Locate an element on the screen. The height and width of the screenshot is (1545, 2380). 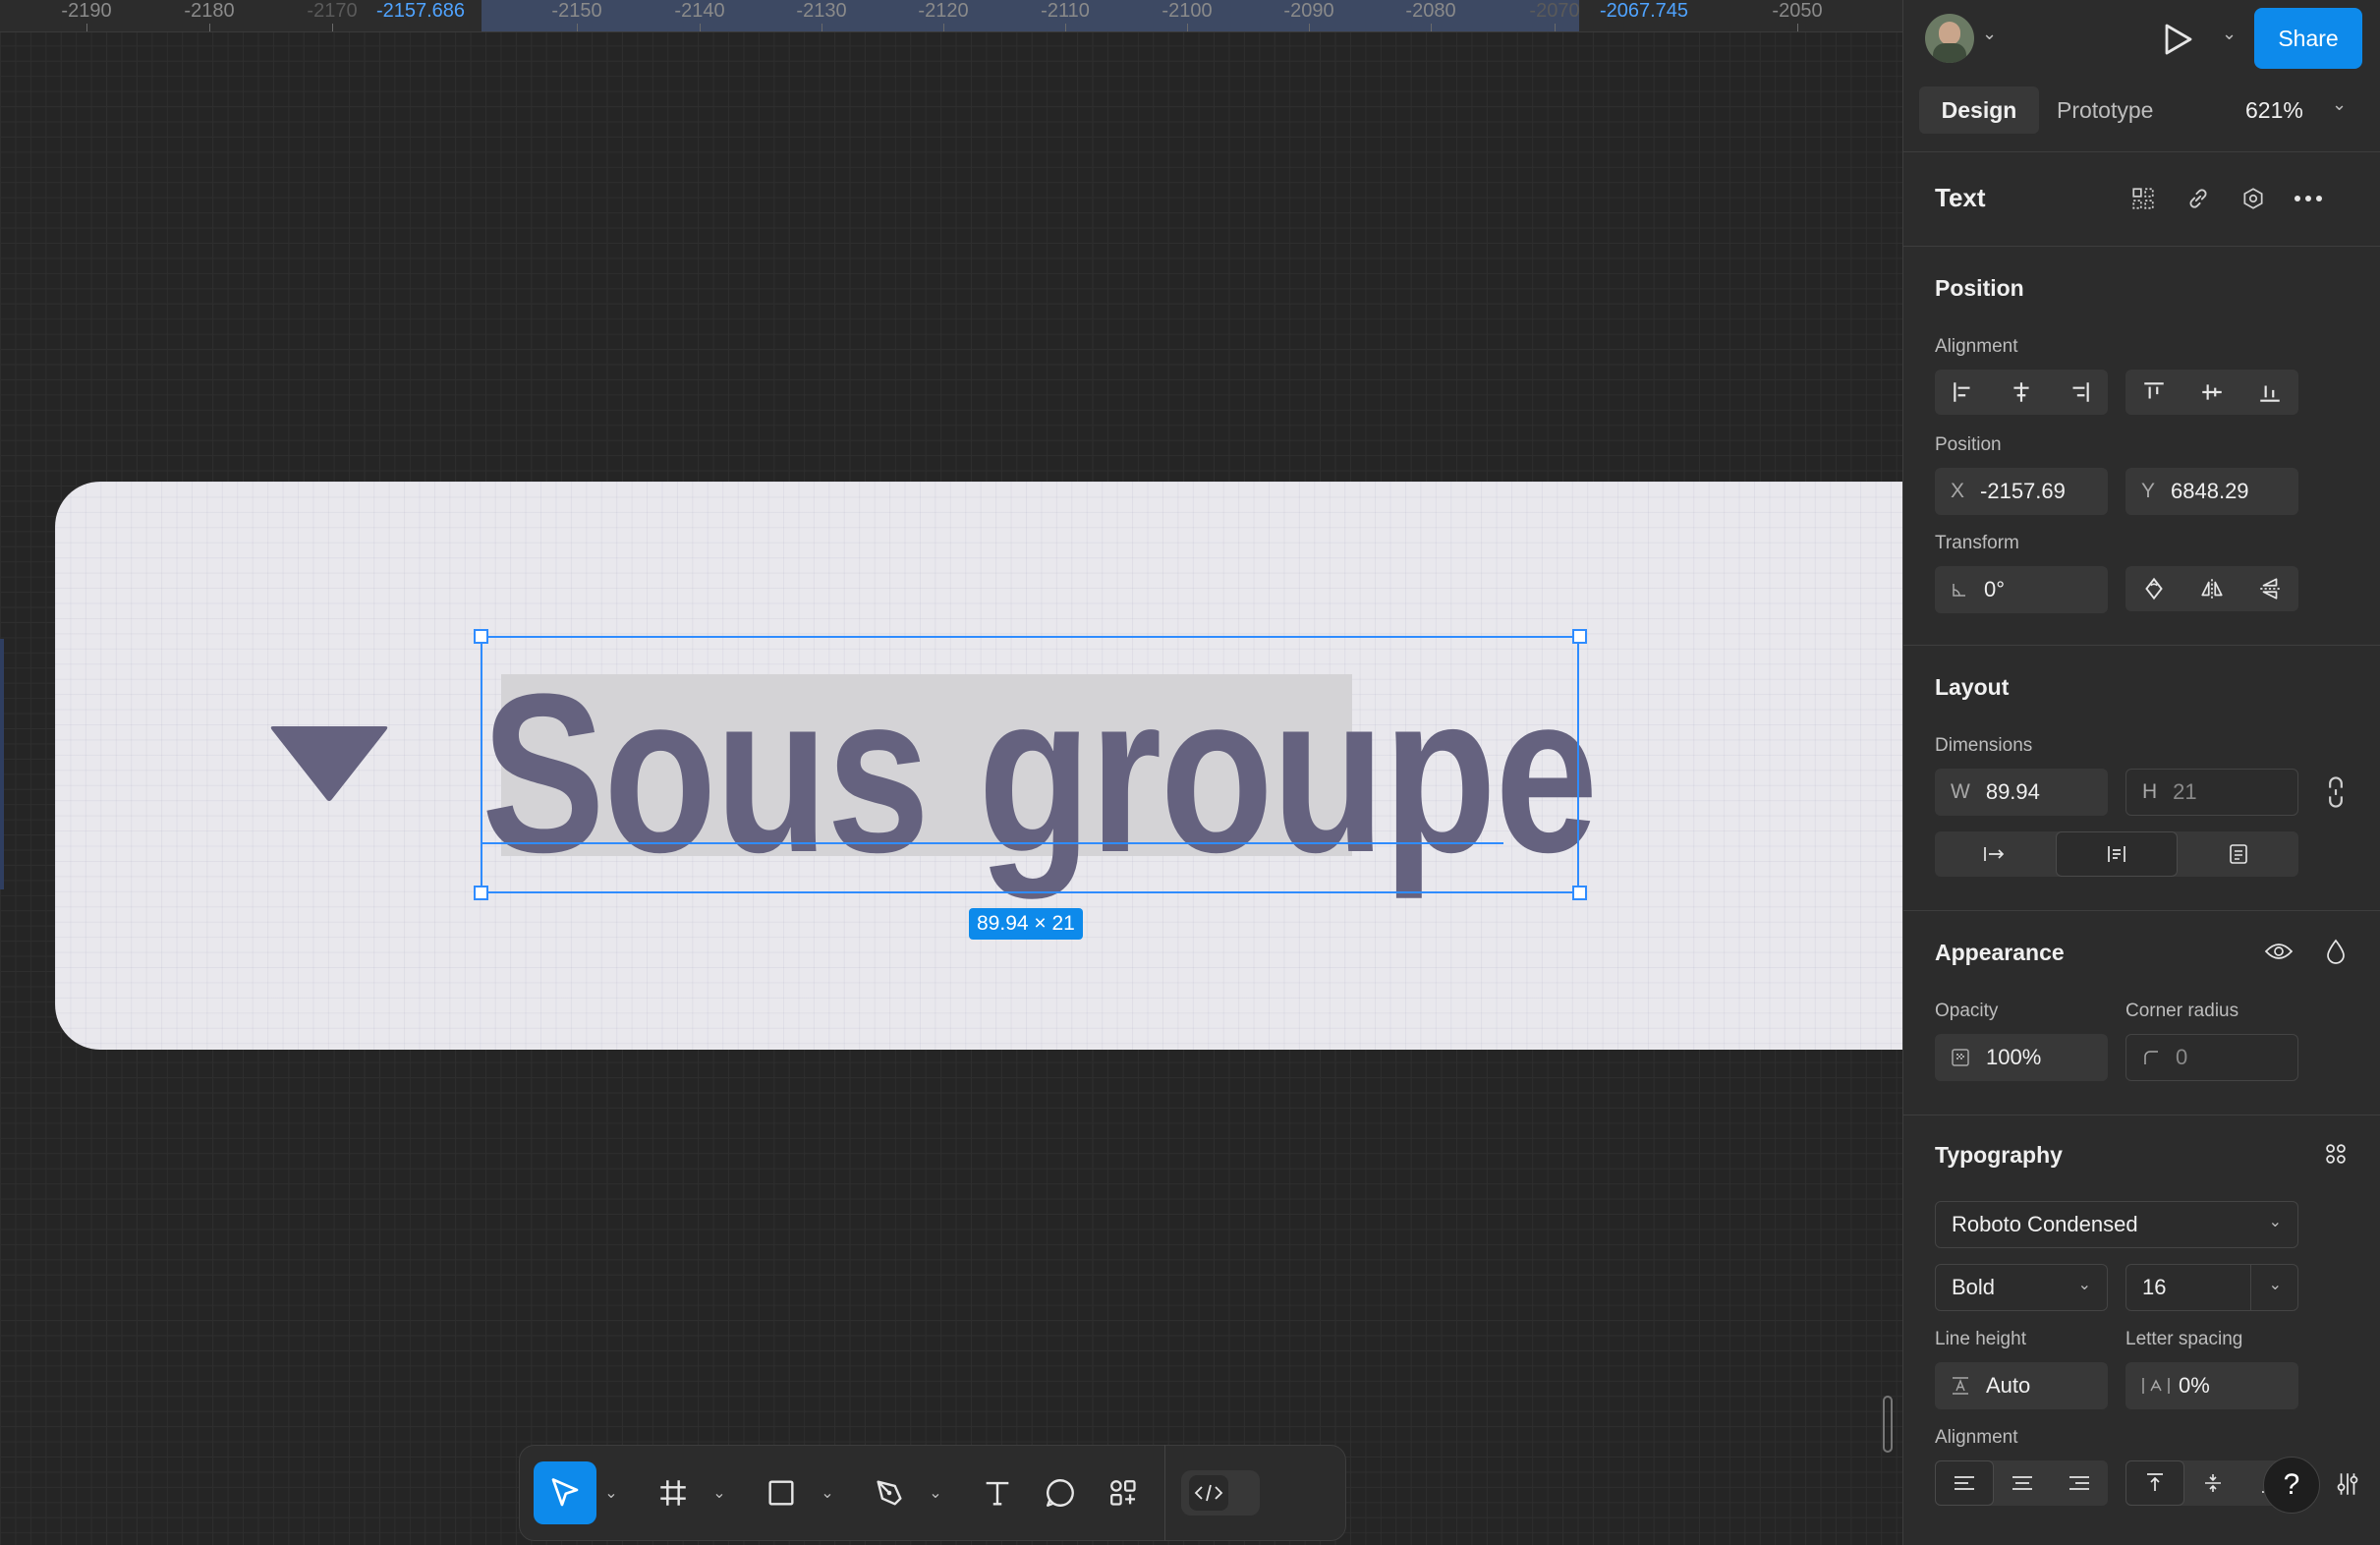
opacity-field: 100% is located at coordinates (2021, 1057).